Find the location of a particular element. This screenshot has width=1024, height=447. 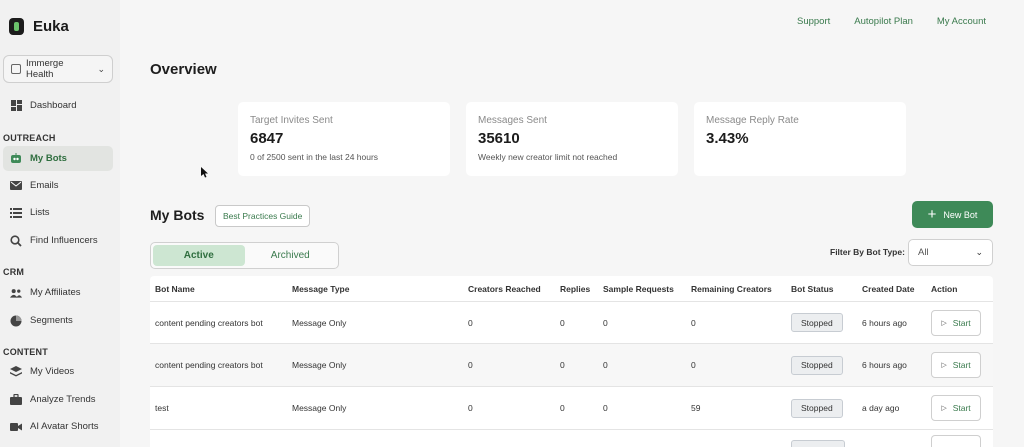

column-header: Bot Name is located at coordinates (175, 288).